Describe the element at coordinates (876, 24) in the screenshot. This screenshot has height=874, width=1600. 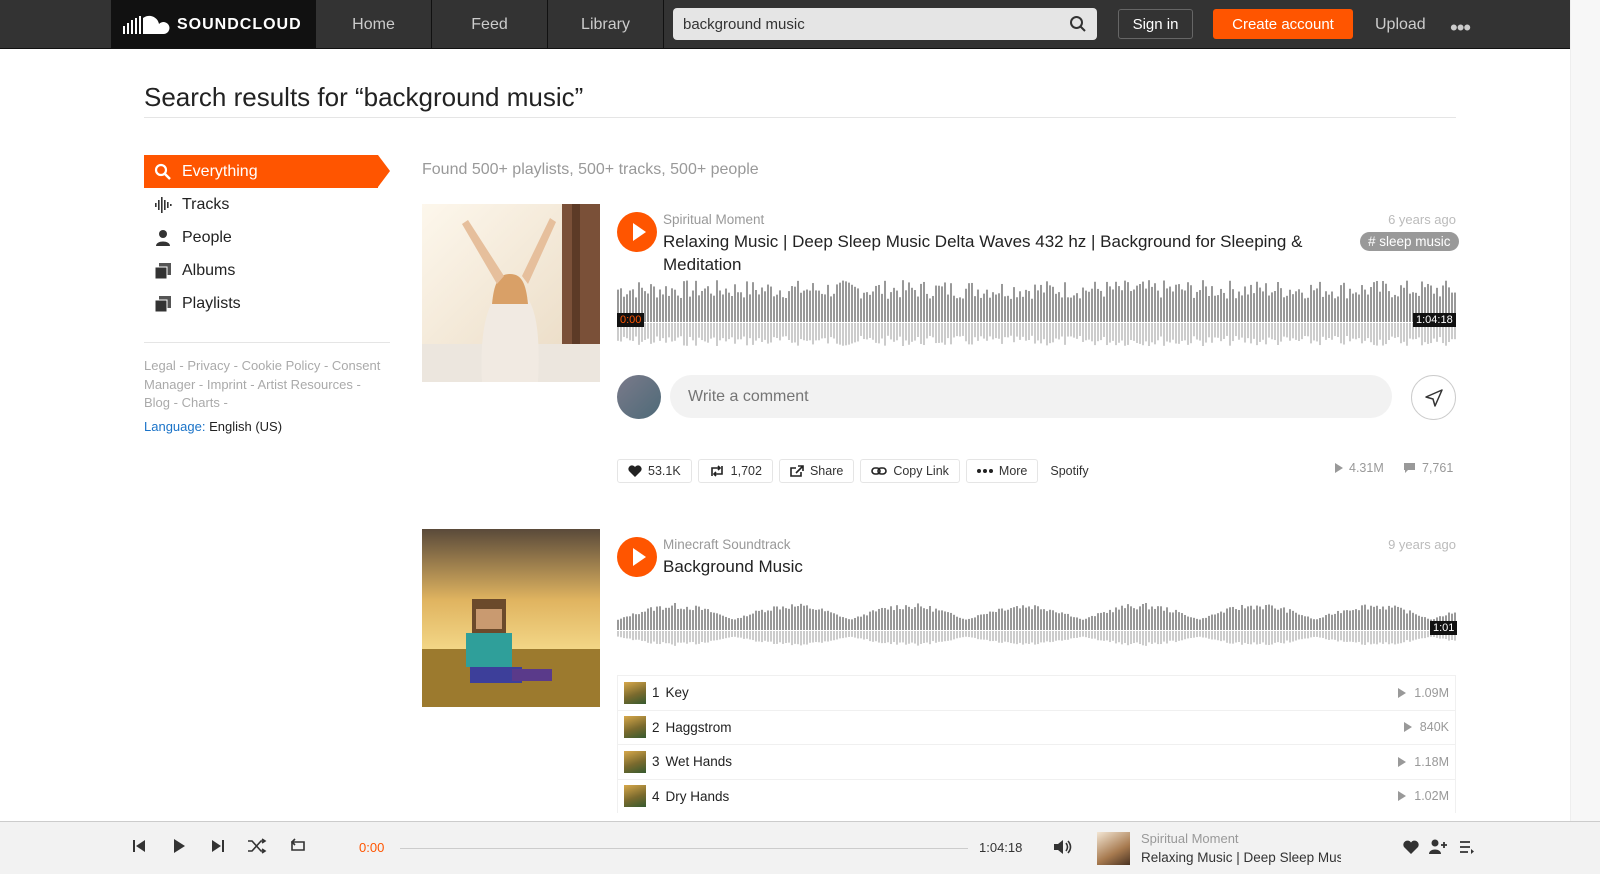
I see `search-input` at that location.